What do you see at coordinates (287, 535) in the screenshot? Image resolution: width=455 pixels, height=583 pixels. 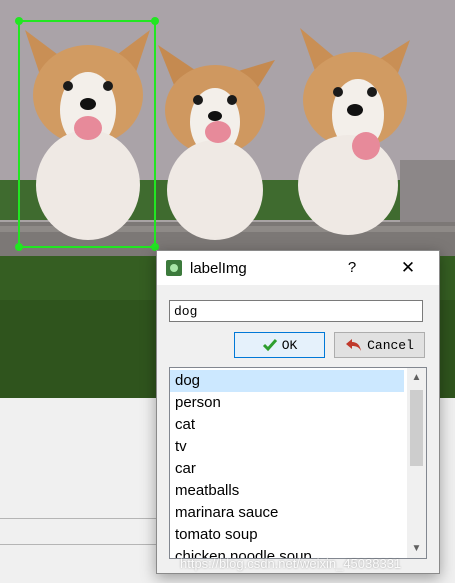 I see `list-item: tomato soup` at bounding box center [287, 535].